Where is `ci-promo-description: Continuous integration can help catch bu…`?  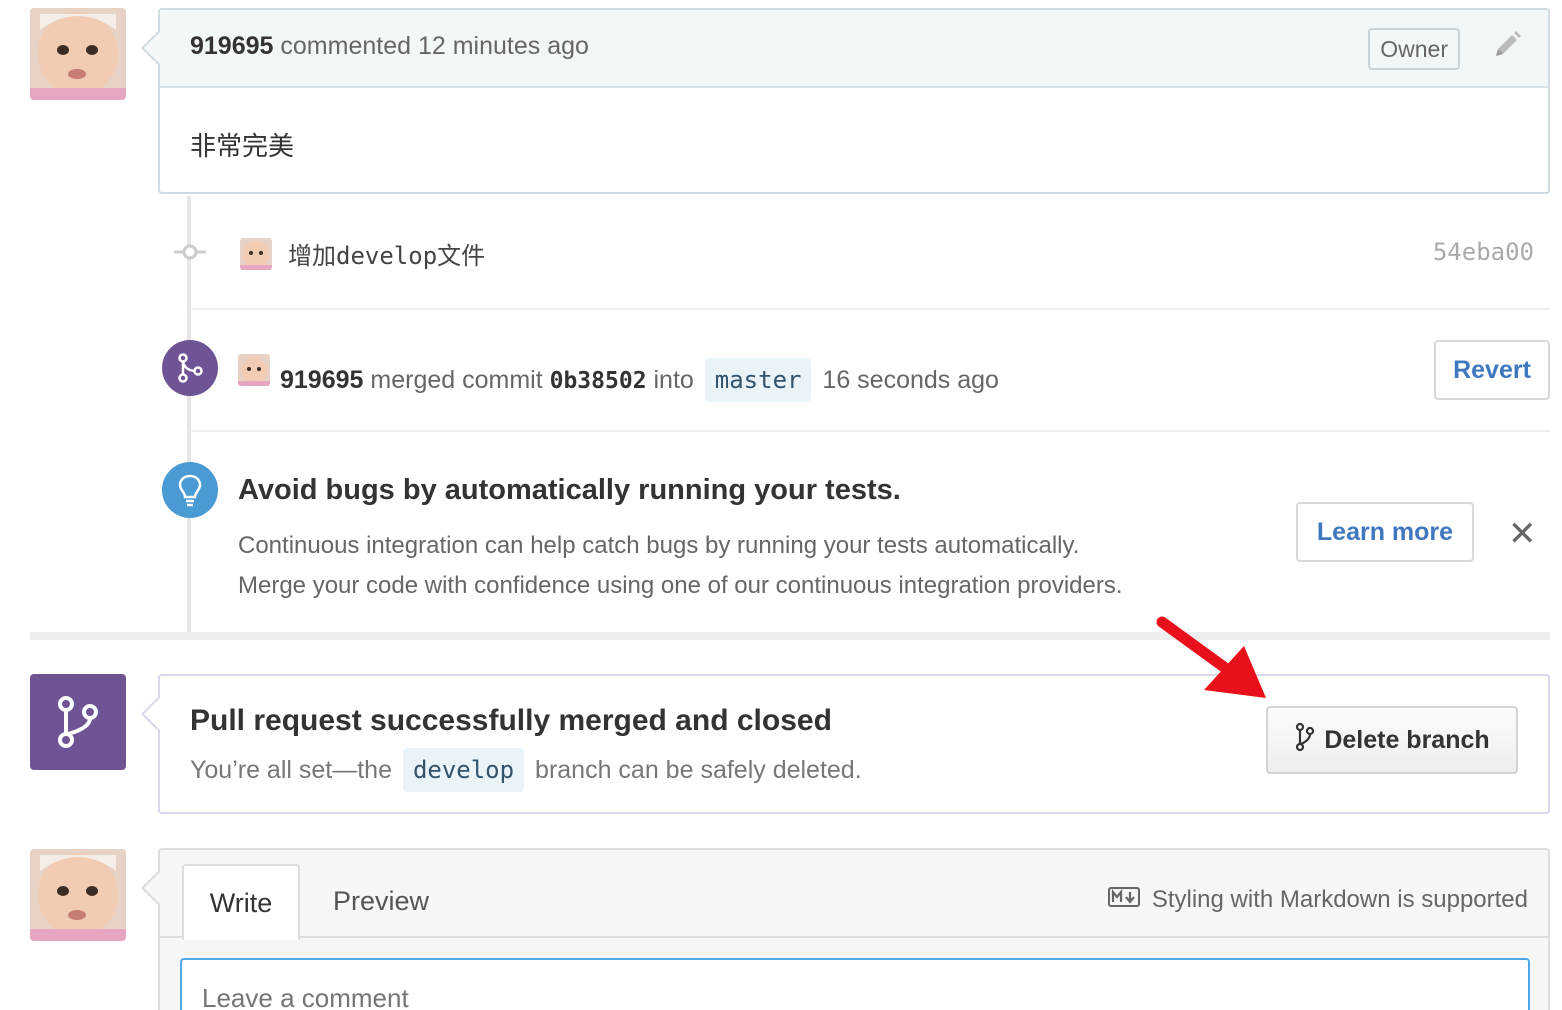
ci-promo-description: Continuous integration can help catch bu… is located at coordinates (680, 566).